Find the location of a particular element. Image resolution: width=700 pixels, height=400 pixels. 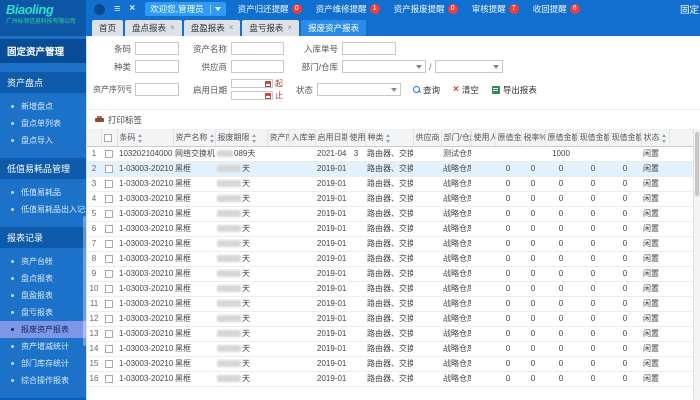

export-report-button: 导出报表 is located at coordinates (514, 90).